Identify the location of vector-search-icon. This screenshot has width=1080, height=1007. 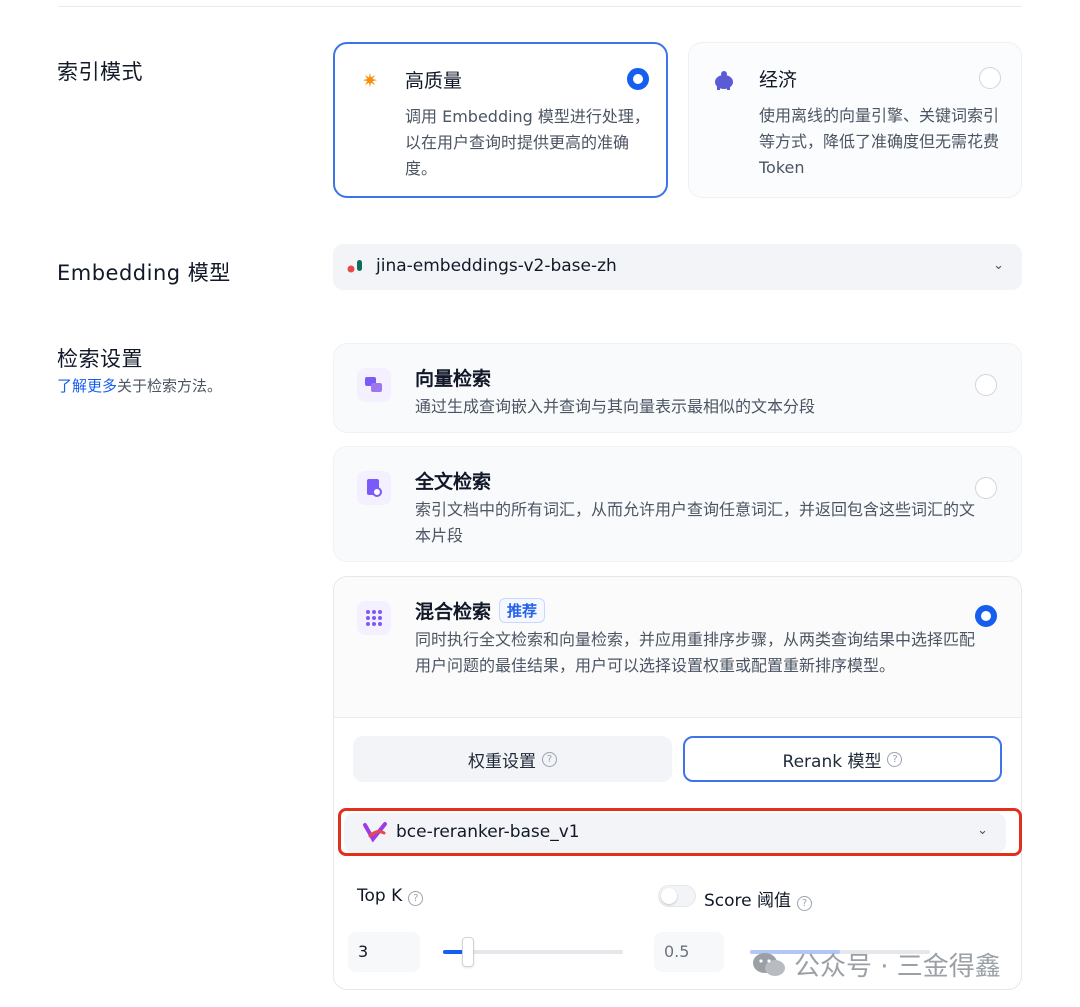
(374, 385).